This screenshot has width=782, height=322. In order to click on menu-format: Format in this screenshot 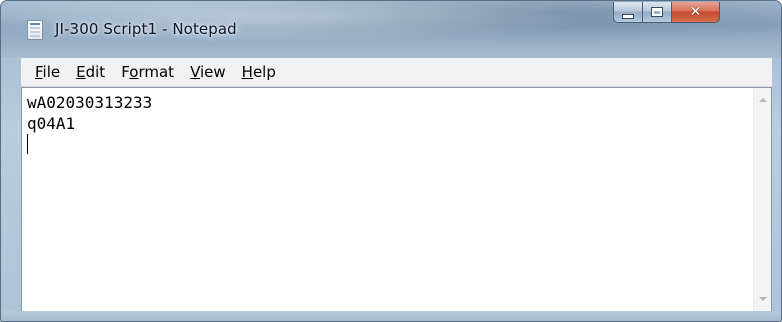, I will do `click(147, 72)`.